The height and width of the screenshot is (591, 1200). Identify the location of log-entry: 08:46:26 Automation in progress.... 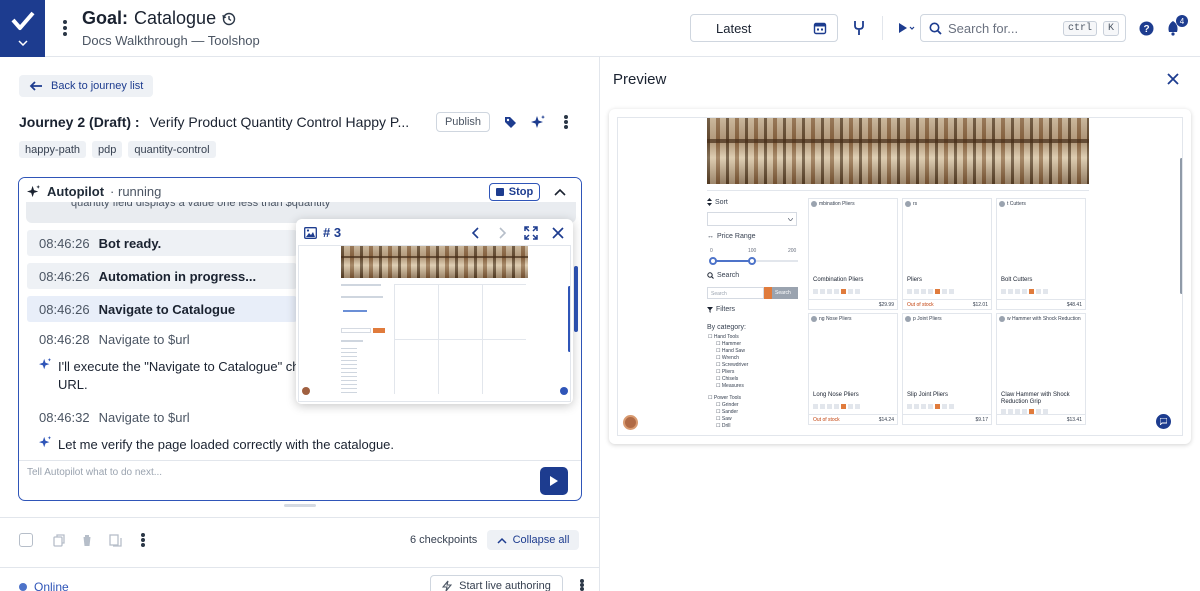
(162, 276).